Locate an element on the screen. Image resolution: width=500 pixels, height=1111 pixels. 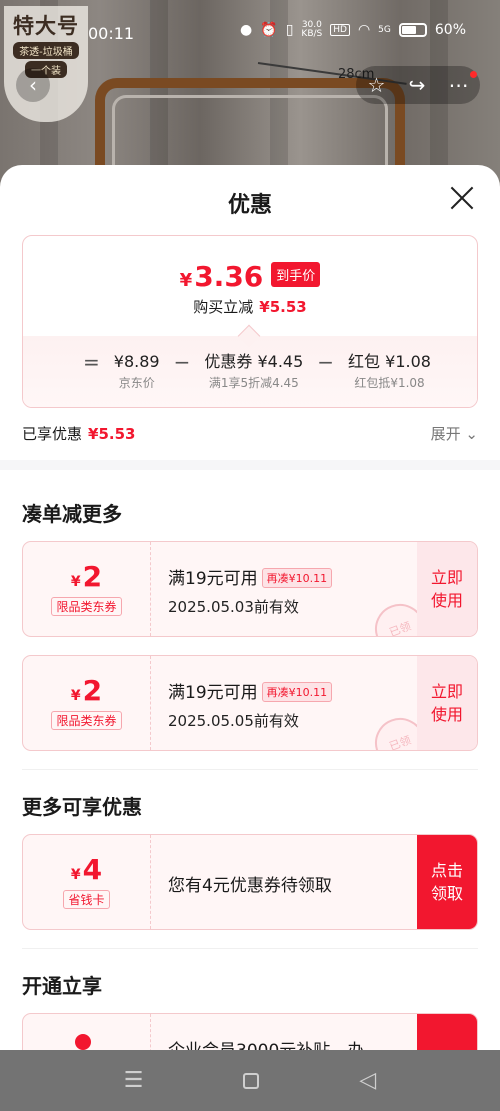
reduce-amount: ¥5.53 is located at coordinates (283, 307).